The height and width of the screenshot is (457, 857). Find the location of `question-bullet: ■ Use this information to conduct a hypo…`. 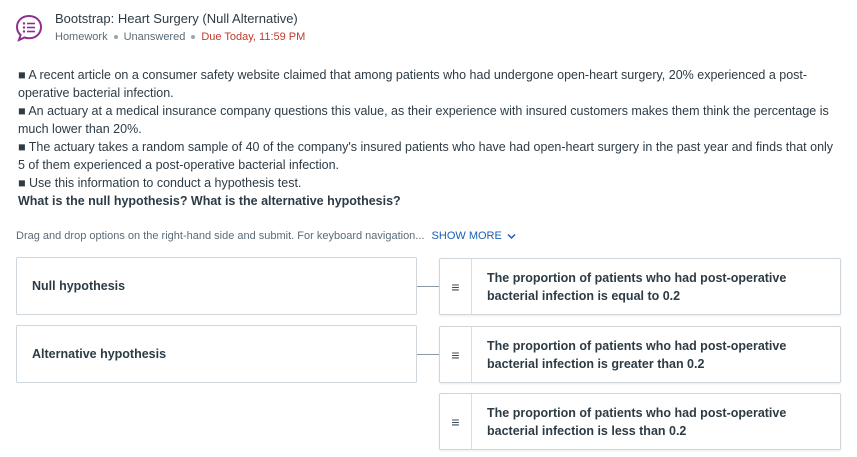

question-bullet: ■ Use this information to conduct a hypo… is located at coordinates (160, 183).